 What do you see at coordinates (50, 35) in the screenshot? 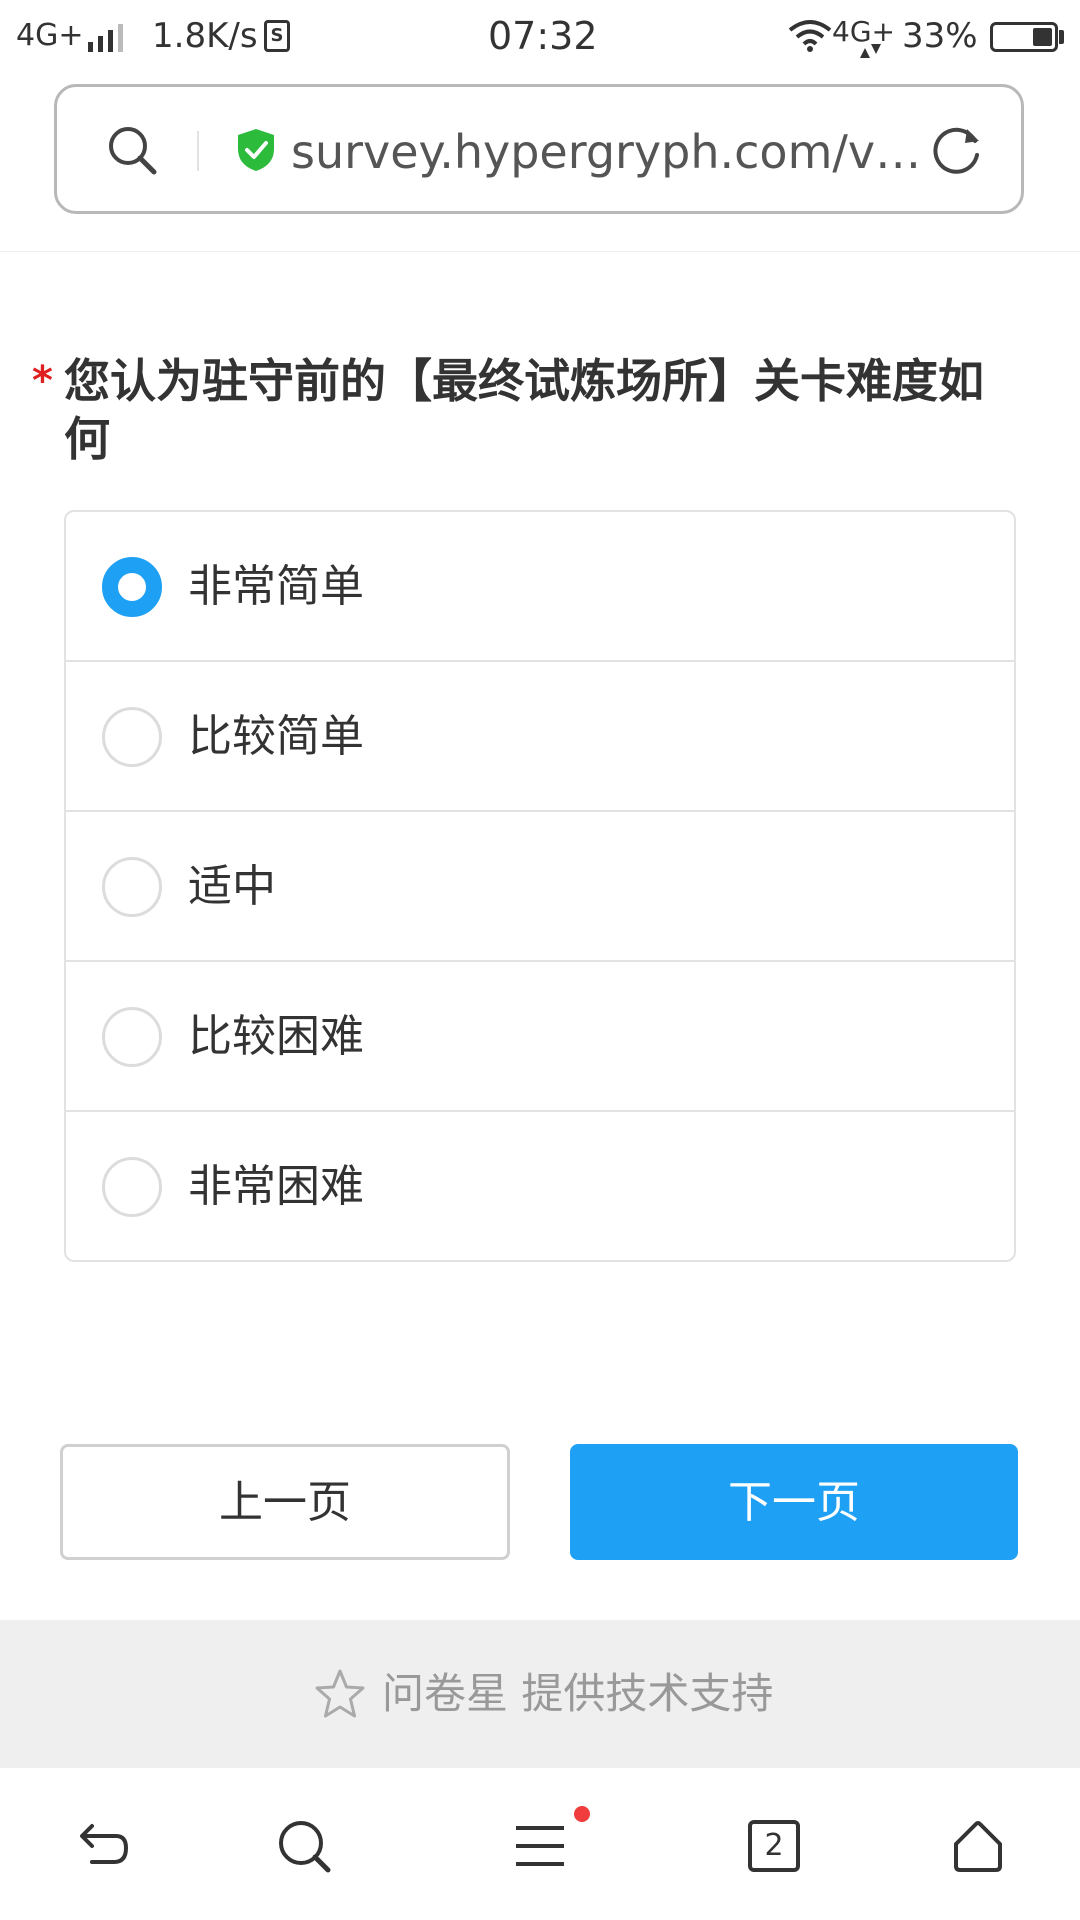
I see `network-type: 4G+` at bounding box center [50, 35].